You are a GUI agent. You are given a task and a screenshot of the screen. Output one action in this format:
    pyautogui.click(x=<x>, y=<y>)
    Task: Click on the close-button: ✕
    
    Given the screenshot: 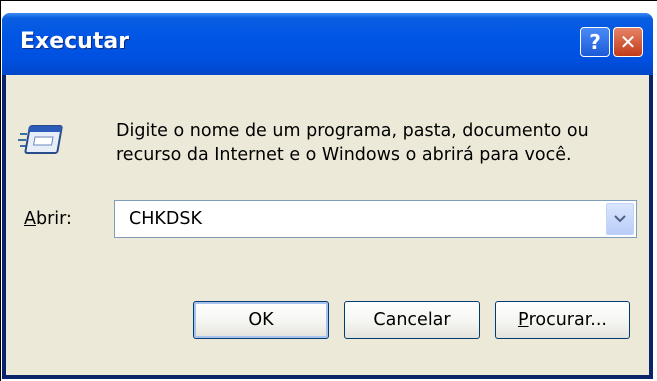 What is the action you would take?
    pyautogui.click(x=628, y=42)
    